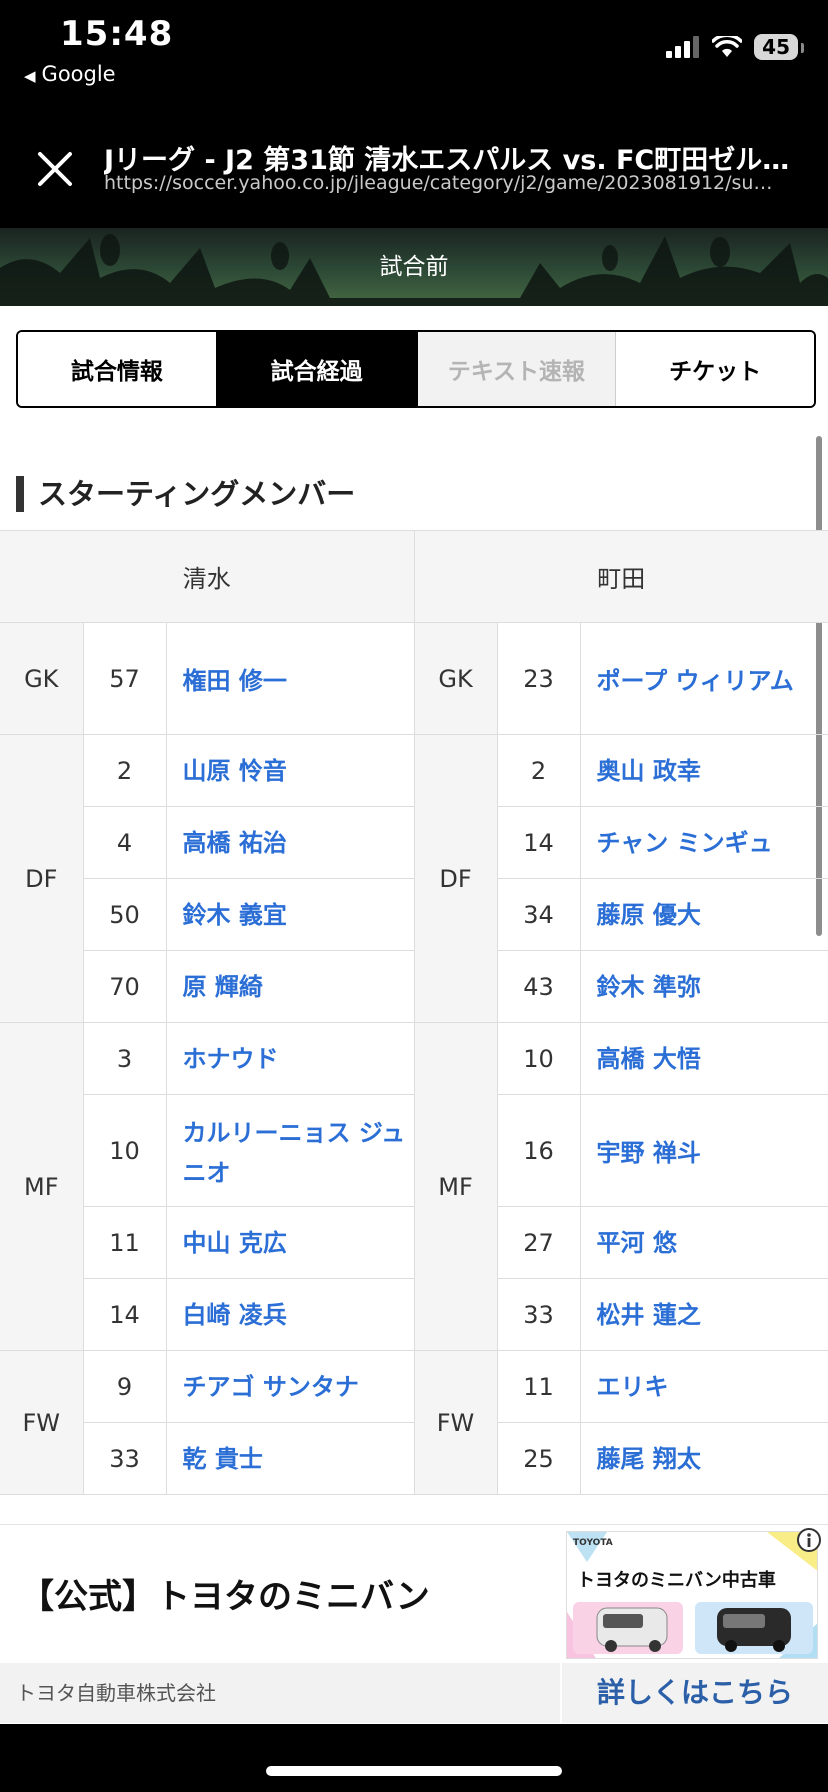 This screenshot has height=1792, width=828. Describe the element at coordinates (290, 986) in the screenshot. I see `player-name-cell: 原 輝綺` at that location.